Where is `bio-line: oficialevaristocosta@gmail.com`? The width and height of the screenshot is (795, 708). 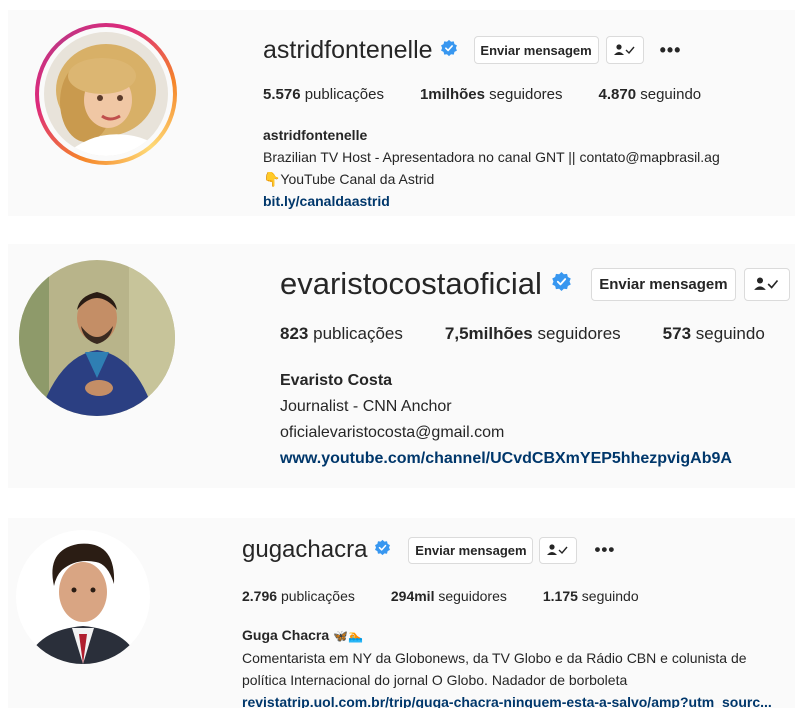
bio-line: oficialevaristocosta@gmail.com is located at coordinates (392, 432).